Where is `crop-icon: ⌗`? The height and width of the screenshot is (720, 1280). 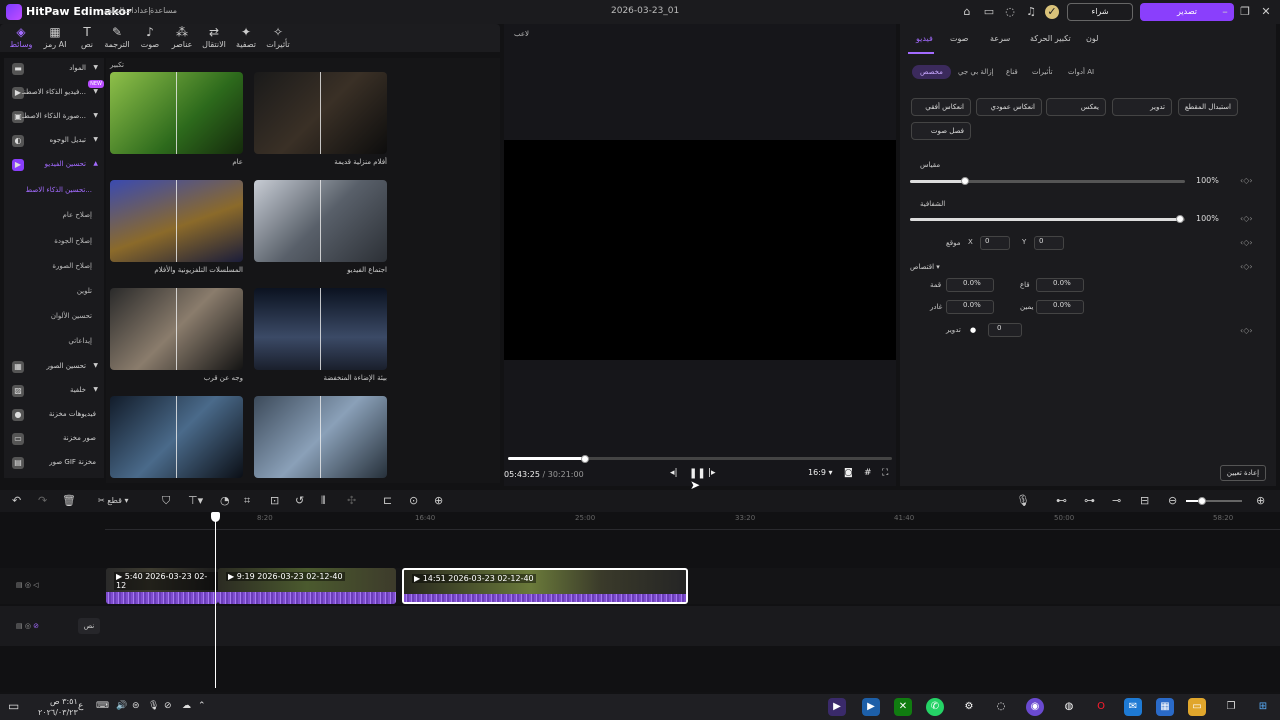
crop-icon: ⌗ is located at coordinates (247, 501).